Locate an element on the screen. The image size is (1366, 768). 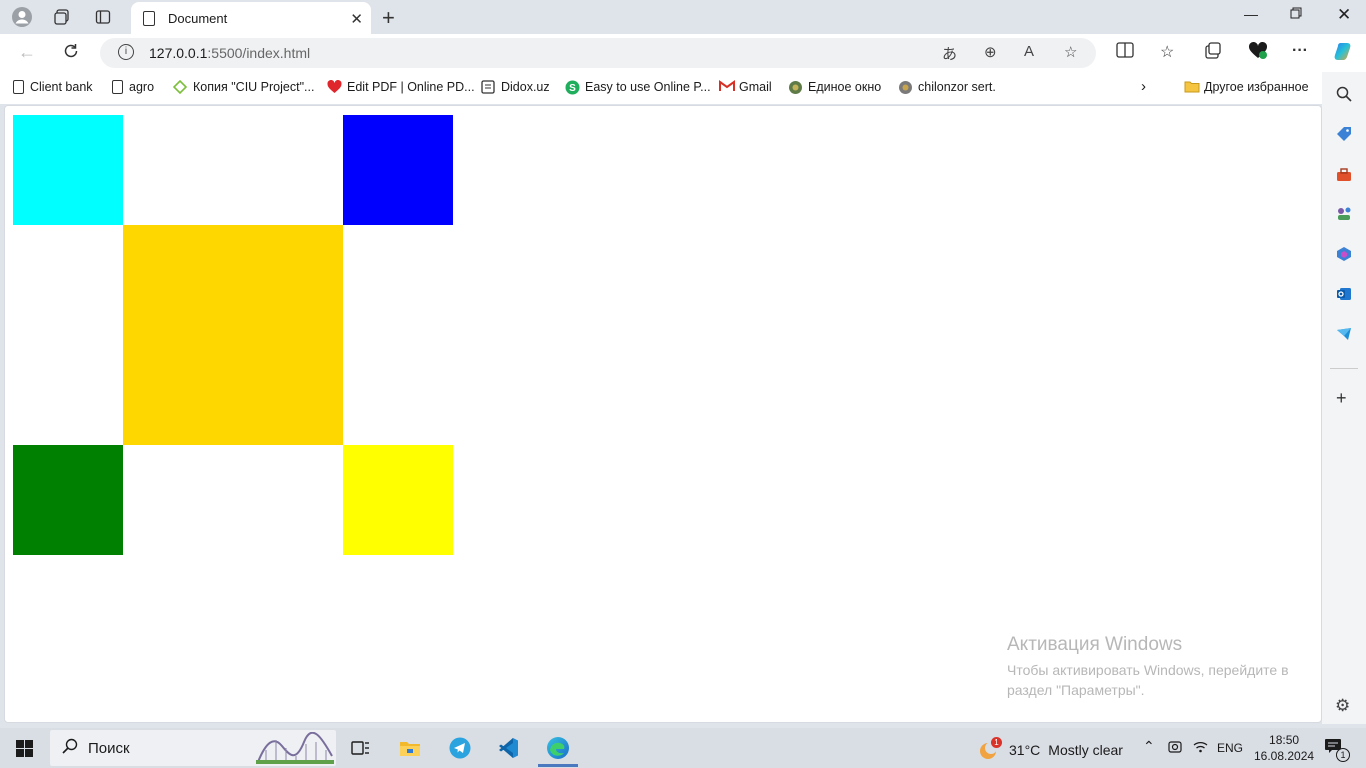
tray-overflow-chevron-icon: ⌃ is located at coordinates (1149, 746).